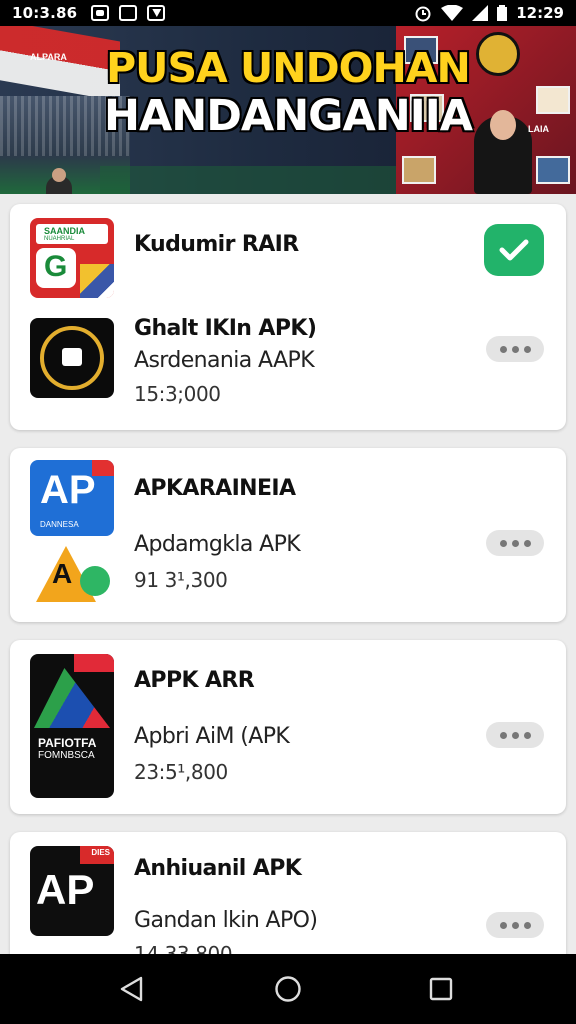 This screenshot has height=1024, width=576. I want to click on flag-text: ALPARA, so click(48, 57).